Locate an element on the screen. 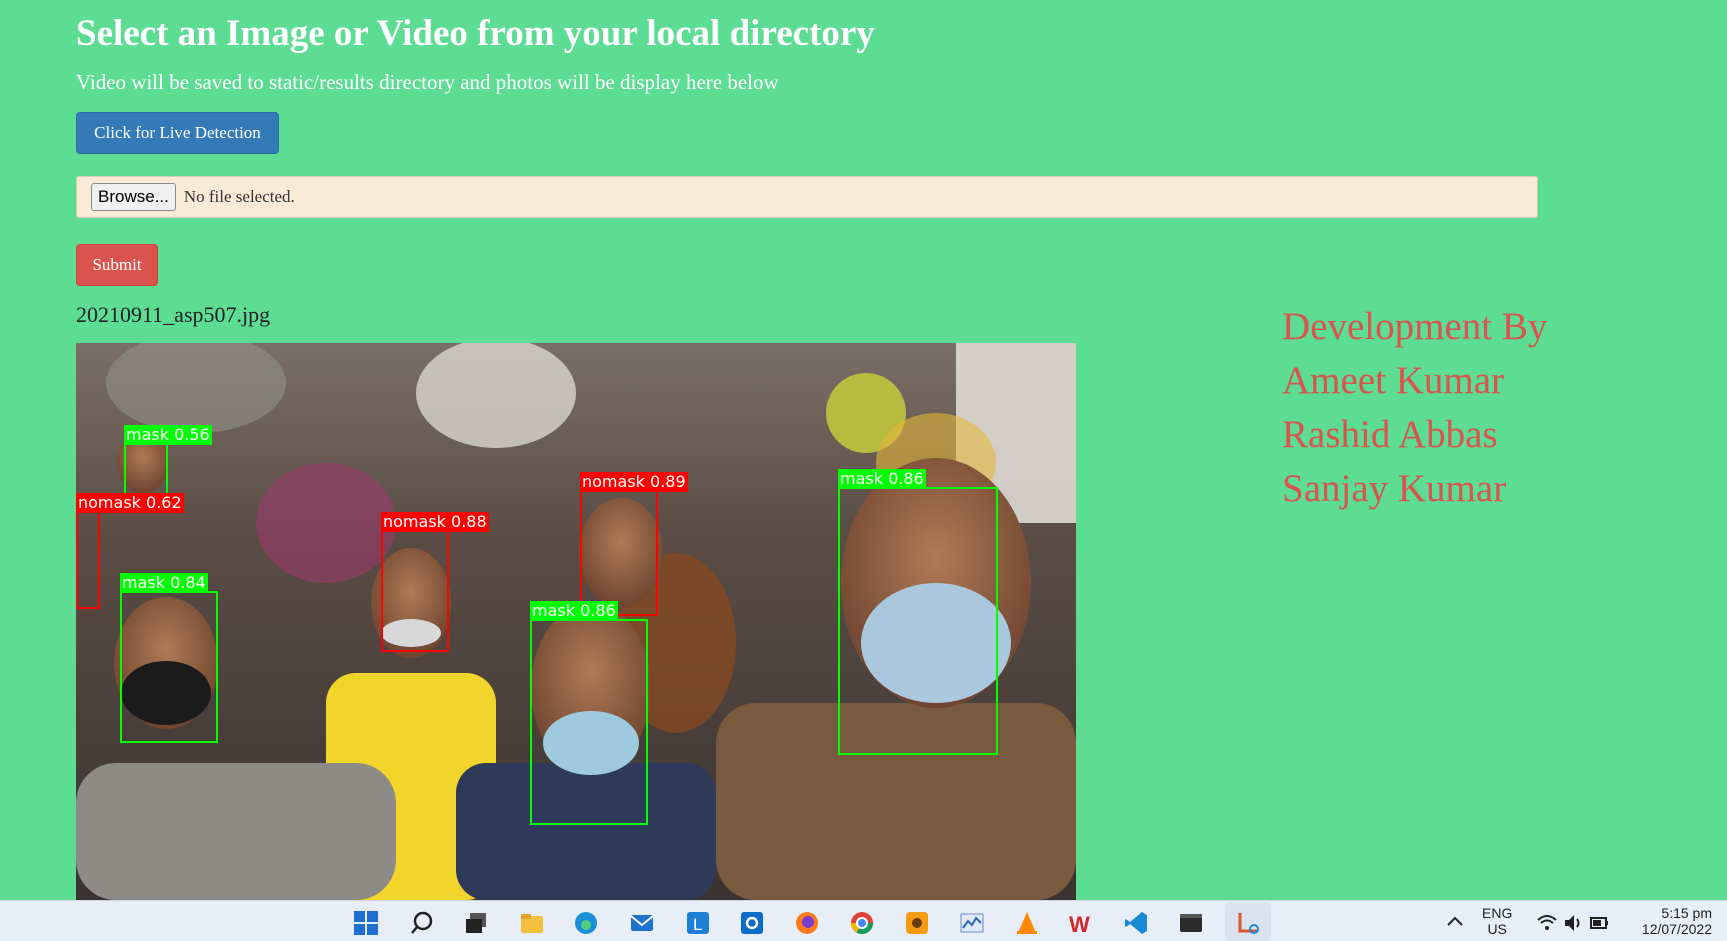  taskbar: L W ENG US 5:15 pm 12/07/2022 is located at coordinates (863, 920).